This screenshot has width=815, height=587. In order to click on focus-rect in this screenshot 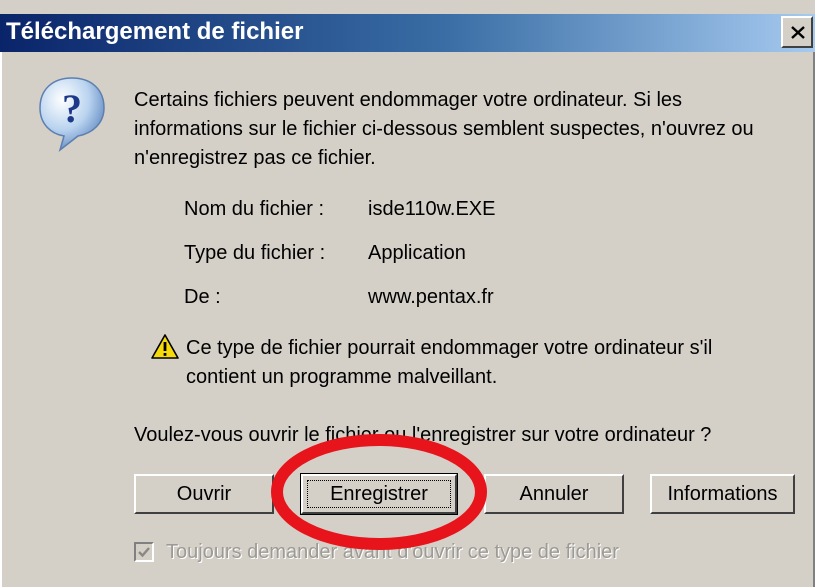, I will do `click(379, 494)`.